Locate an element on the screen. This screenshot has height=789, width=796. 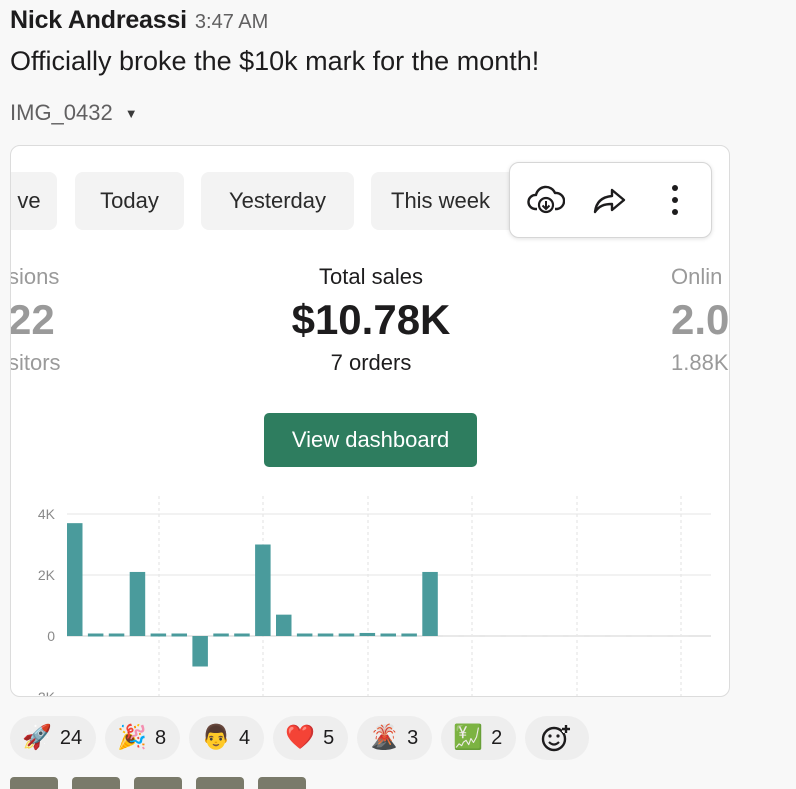
metric-total-sales: Total sales $10.78K 7 orders is located at coordinates (371, 320).